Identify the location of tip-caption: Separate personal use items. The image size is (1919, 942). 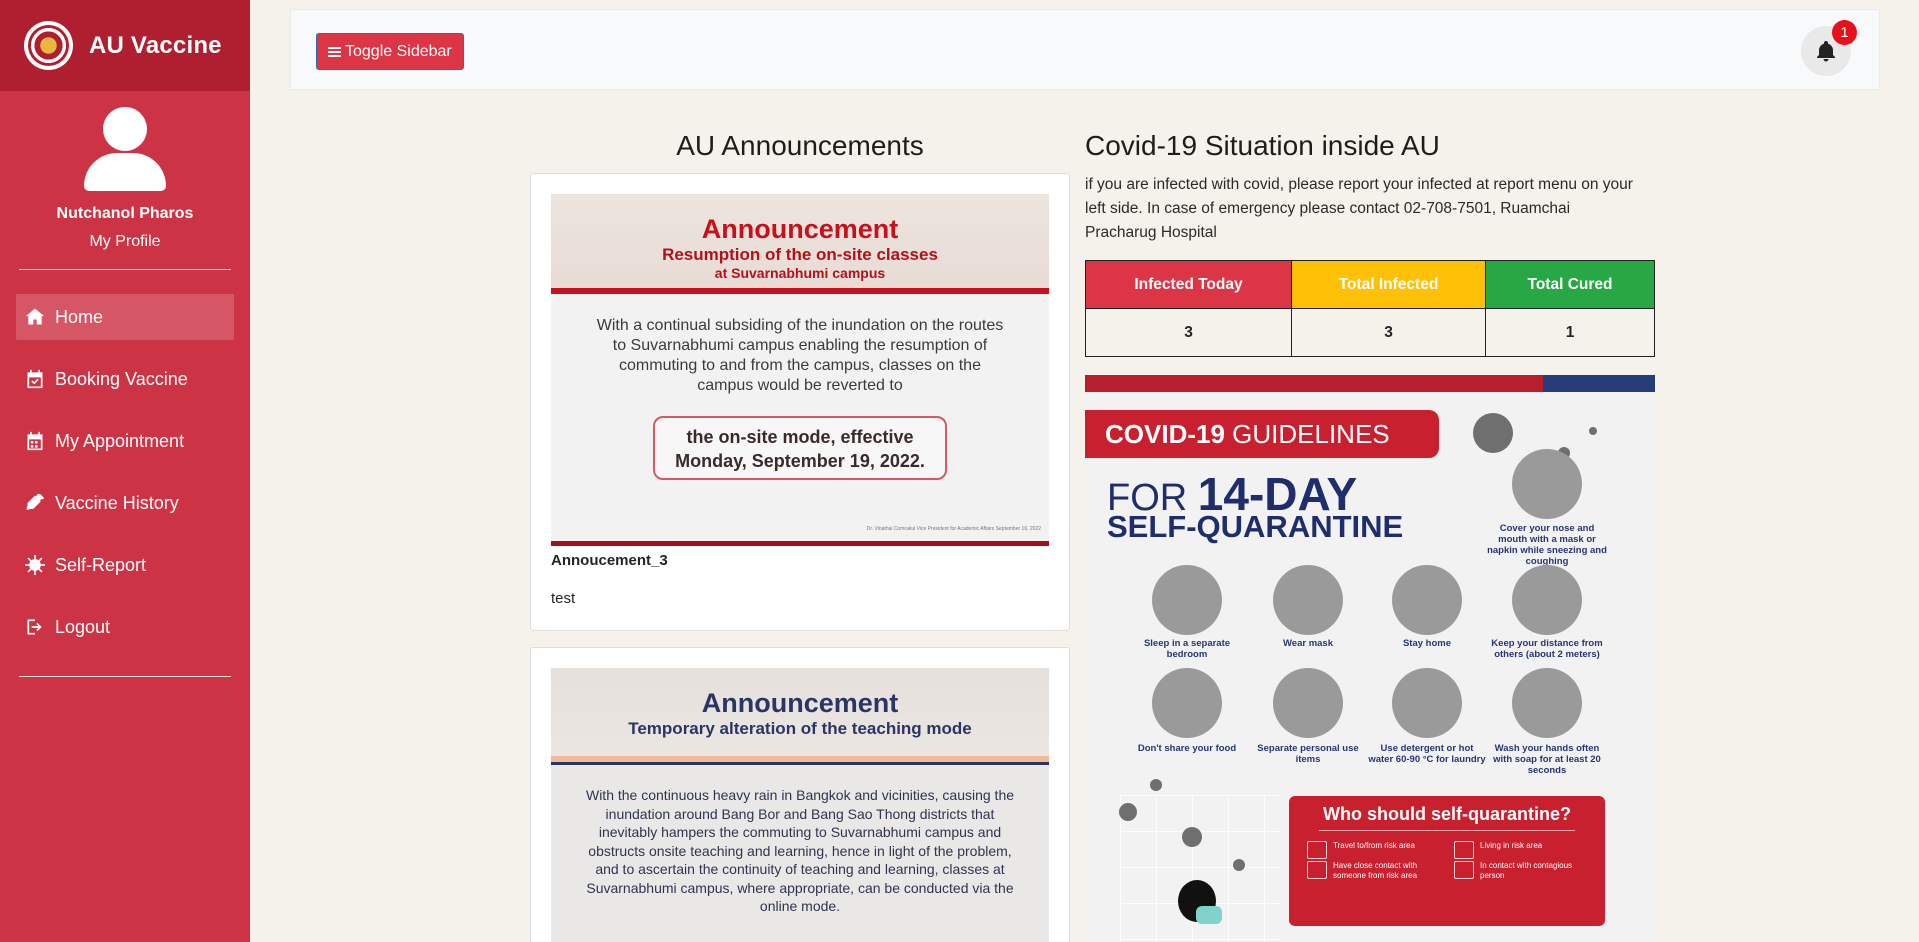
(1308, 754).